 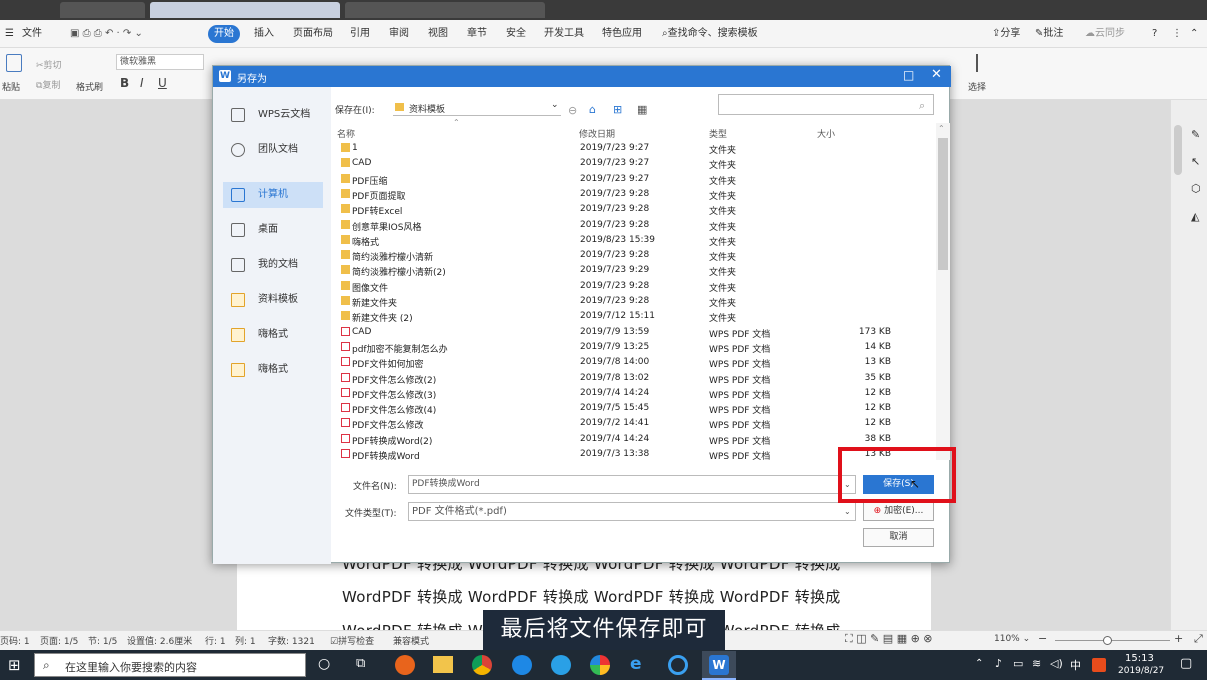 What do you see at coordinates (1194, 34) in the screenshot?
I see `collapse-icon: ⌃` at bounding box center [1194, 34].